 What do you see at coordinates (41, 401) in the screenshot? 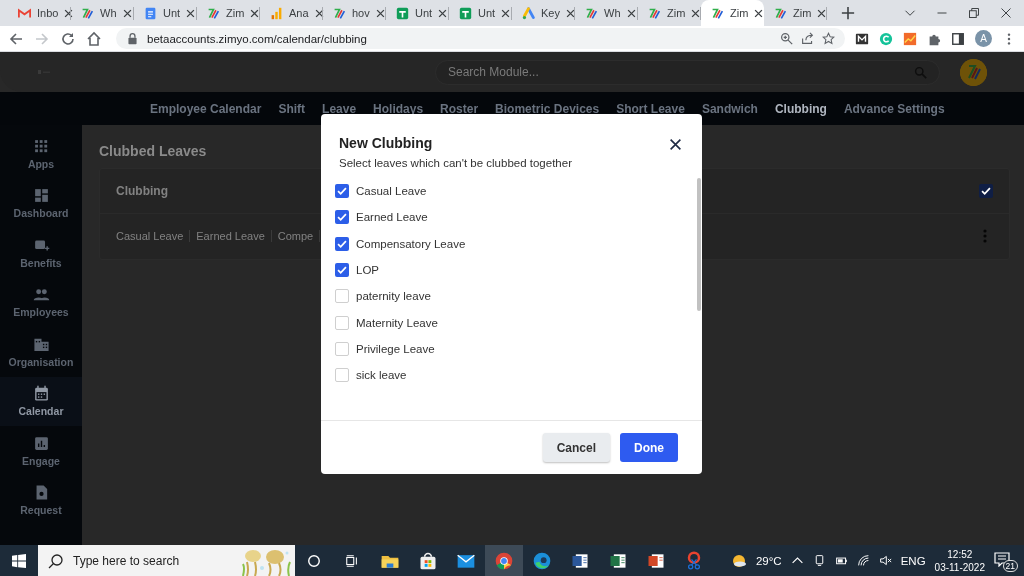
I see `sidebar-item: Calendar` at bounding box center [41, 401].